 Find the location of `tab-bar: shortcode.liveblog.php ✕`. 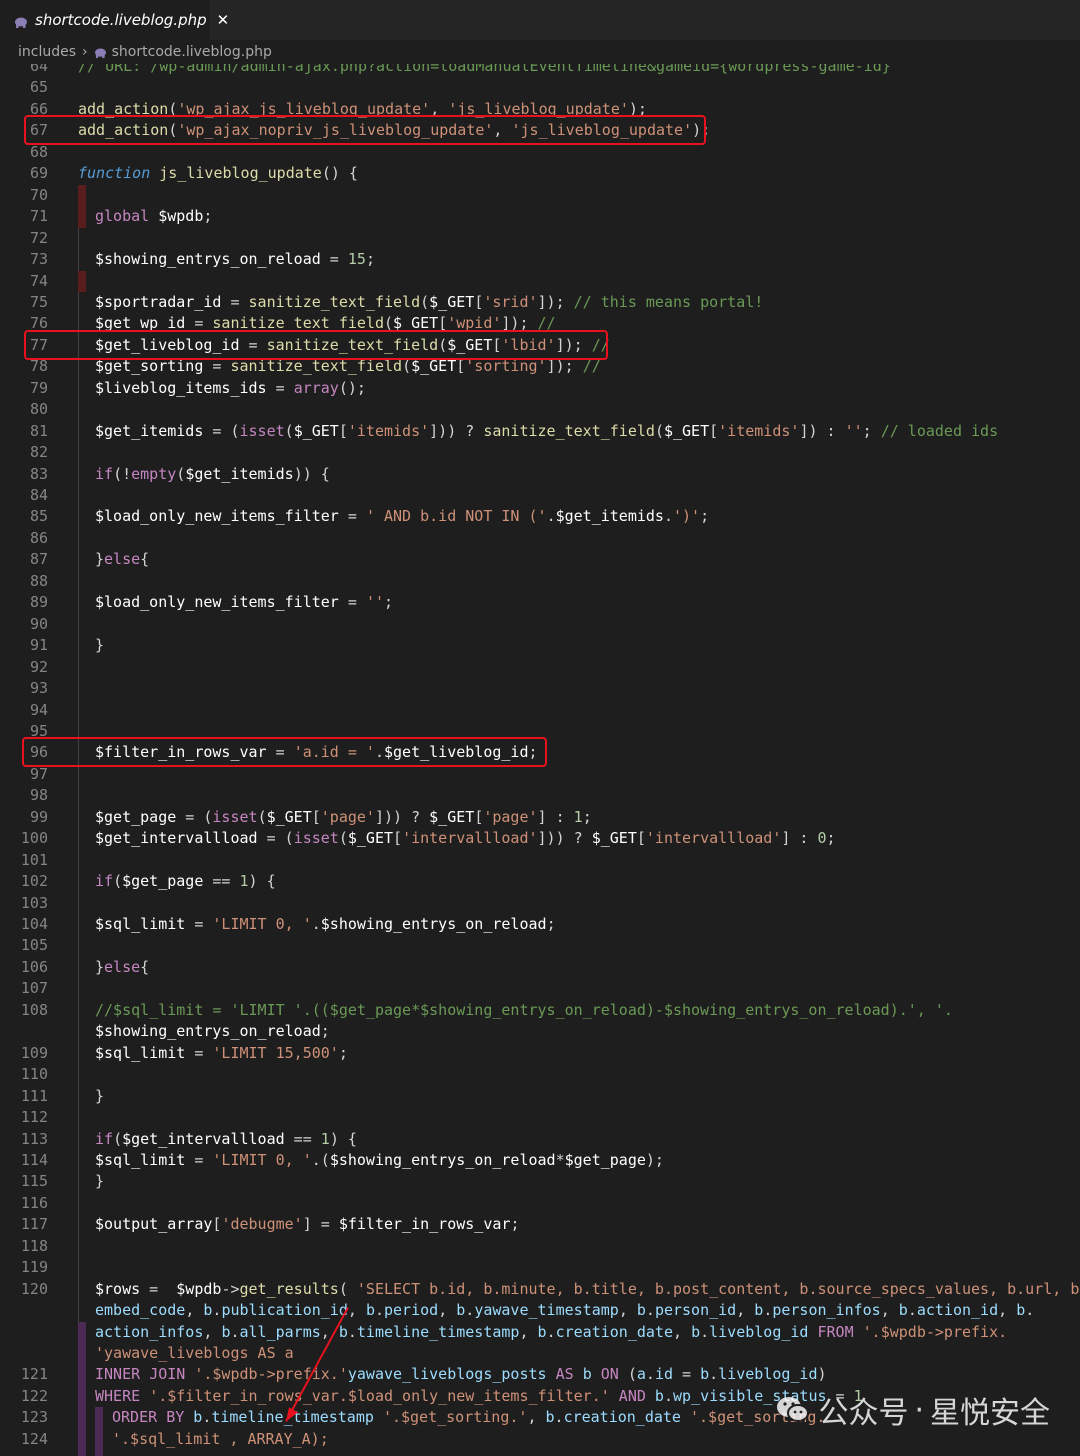

tab-bar: shortcode.liveblog.php ✕ is located at coordinates (540, 20).